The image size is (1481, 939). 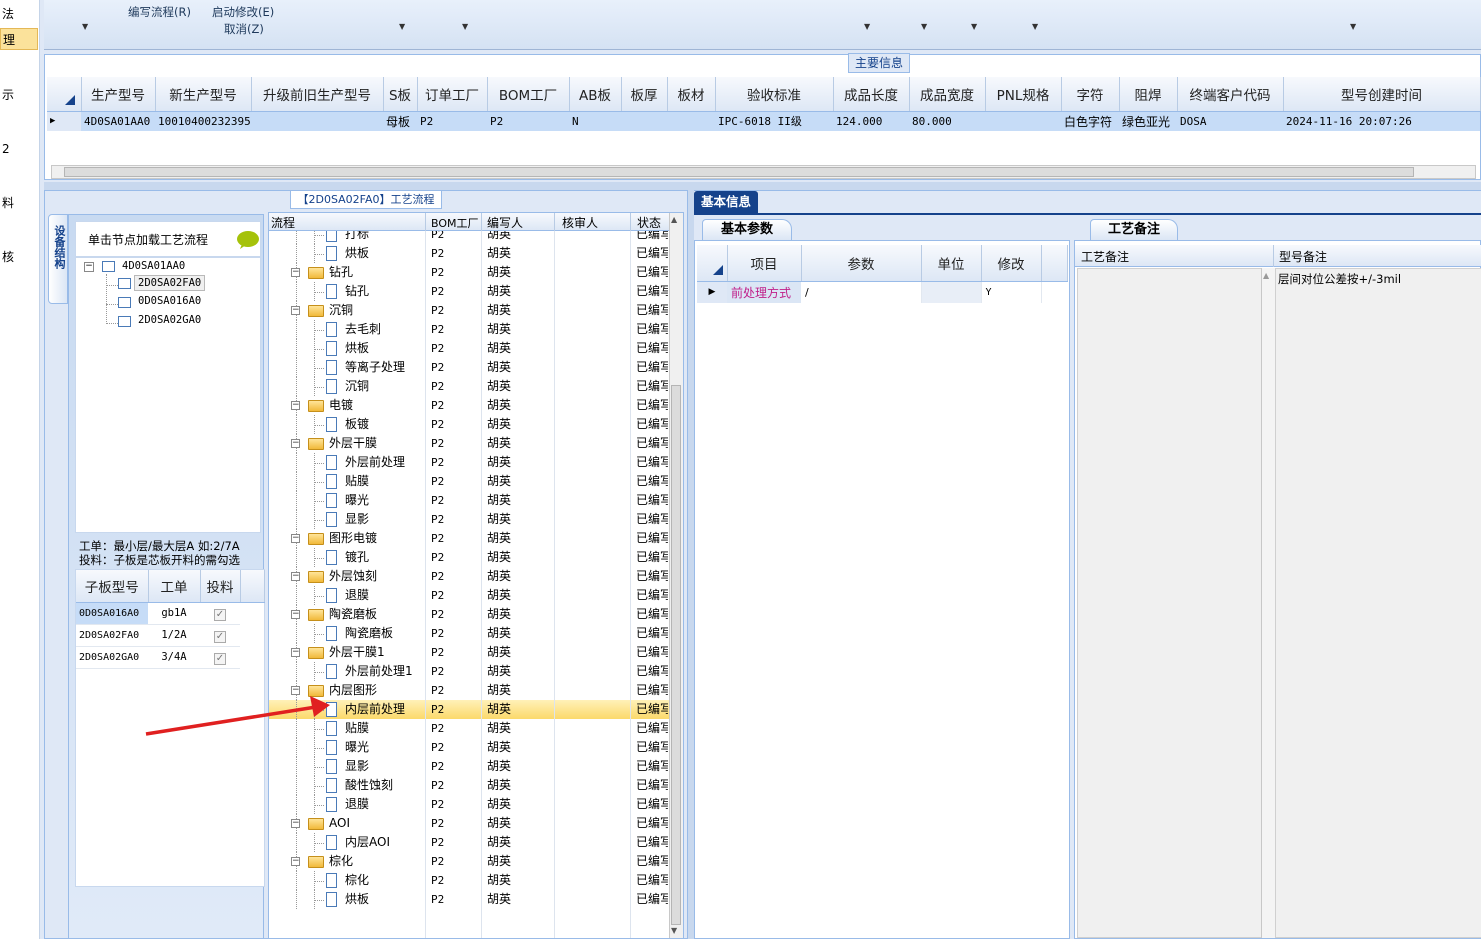 What do you see at coordinates (469, 785) in the screenshot?
I see `flow-step-row: 酸性蚀刻 P2 胡英 已编写` at bounding box center [469, 785].